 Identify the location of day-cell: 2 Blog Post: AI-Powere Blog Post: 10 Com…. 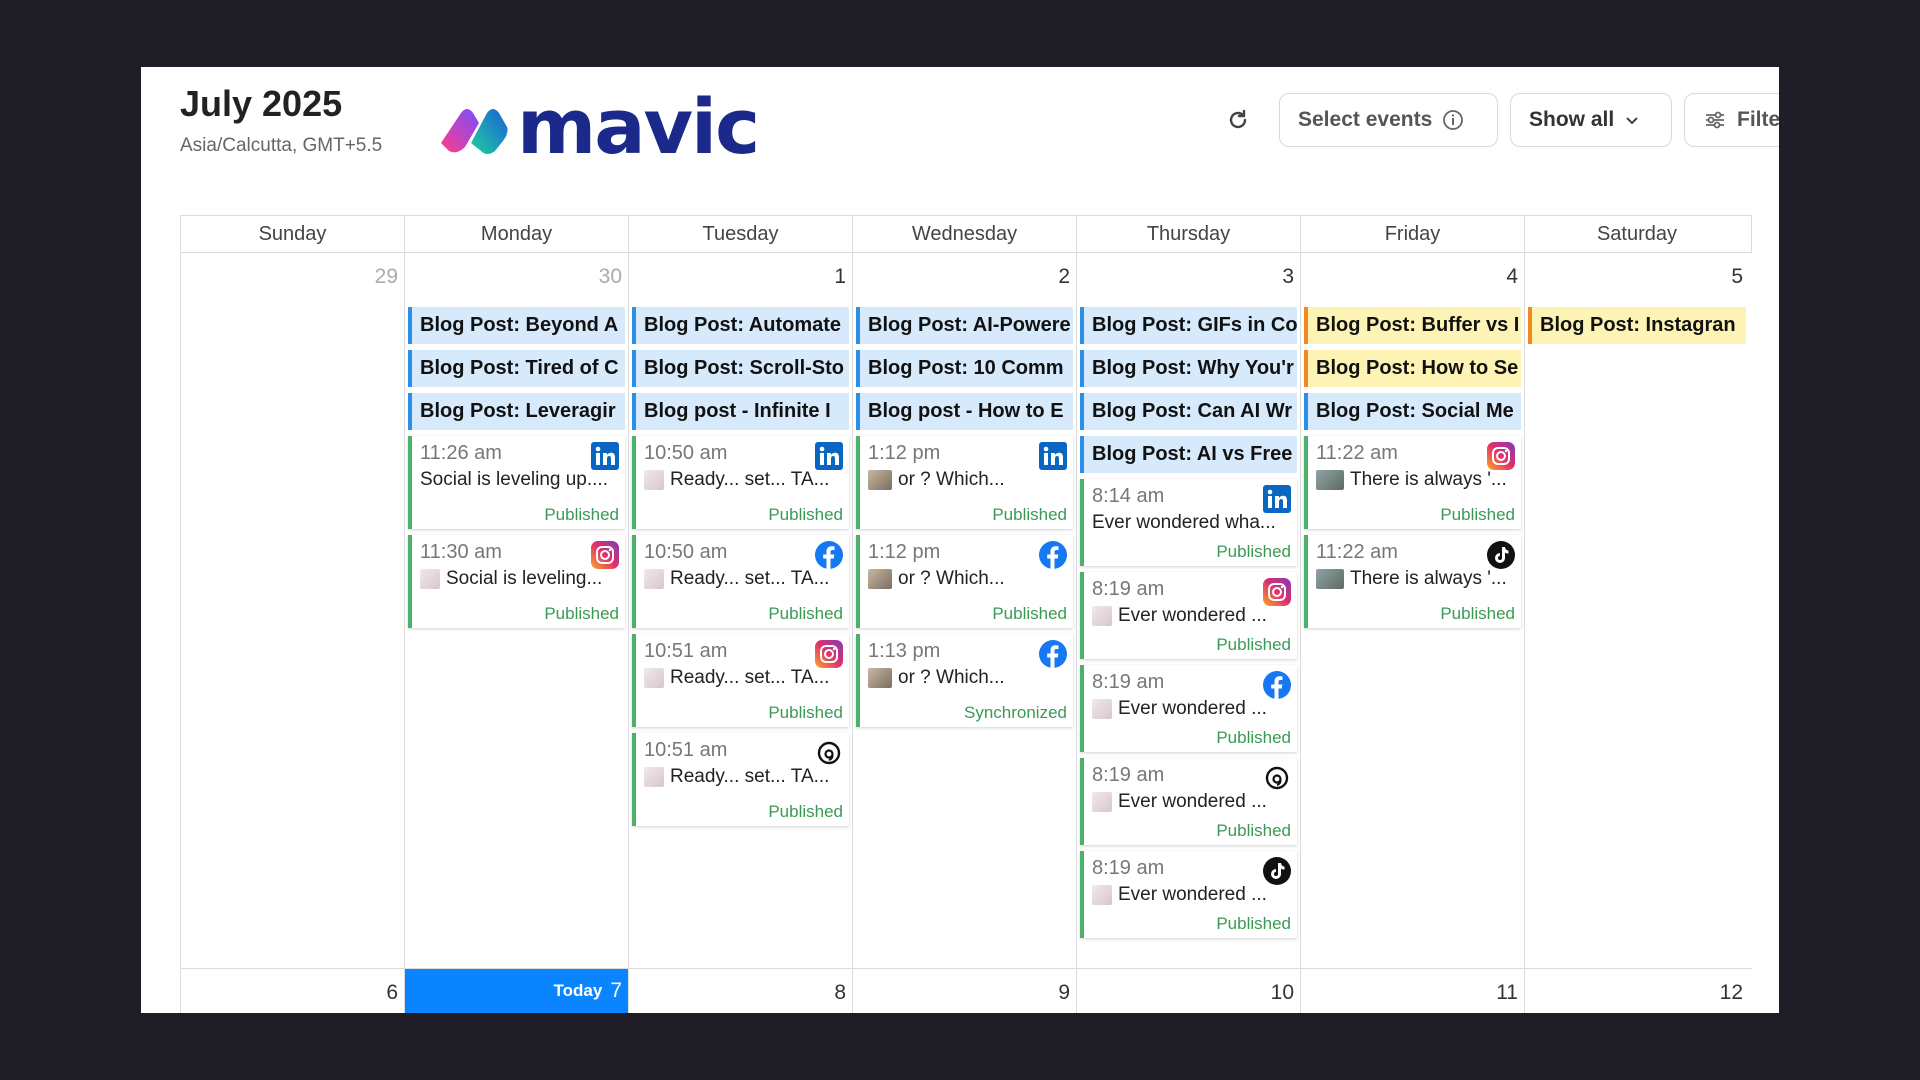
(965, 610).